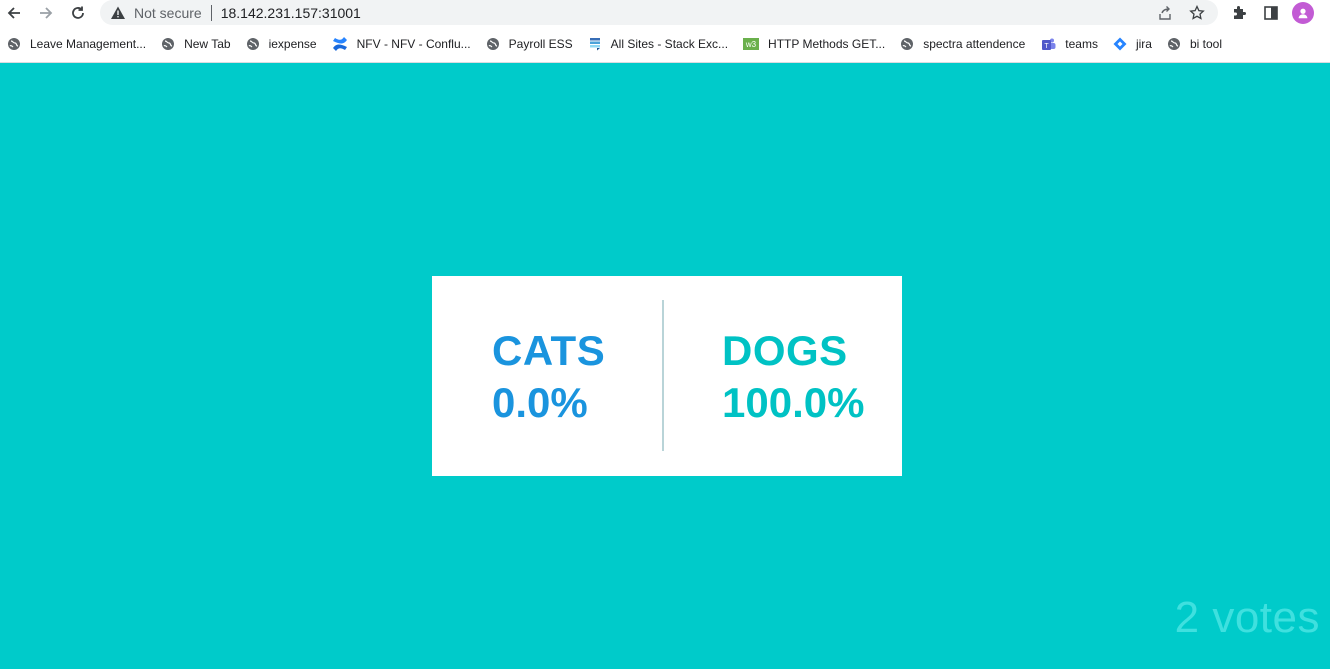  I want to click on option-a-percent: 0.0%, so click(540, 402).